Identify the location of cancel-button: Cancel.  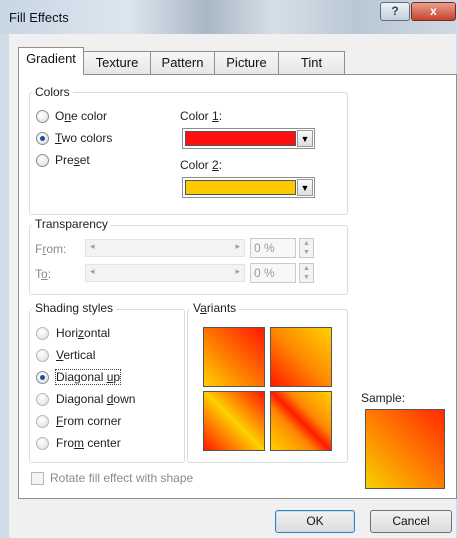
(411, 521).